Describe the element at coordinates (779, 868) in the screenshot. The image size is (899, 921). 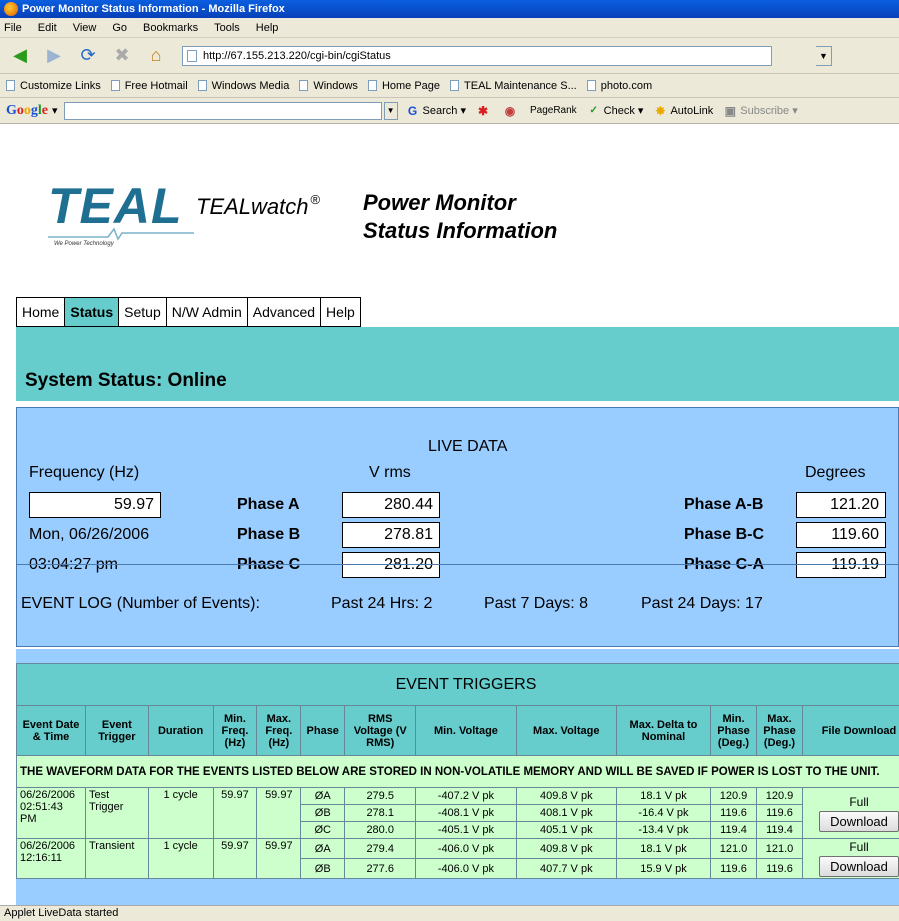
I see `max-phase-cell: 119.6` at that location.